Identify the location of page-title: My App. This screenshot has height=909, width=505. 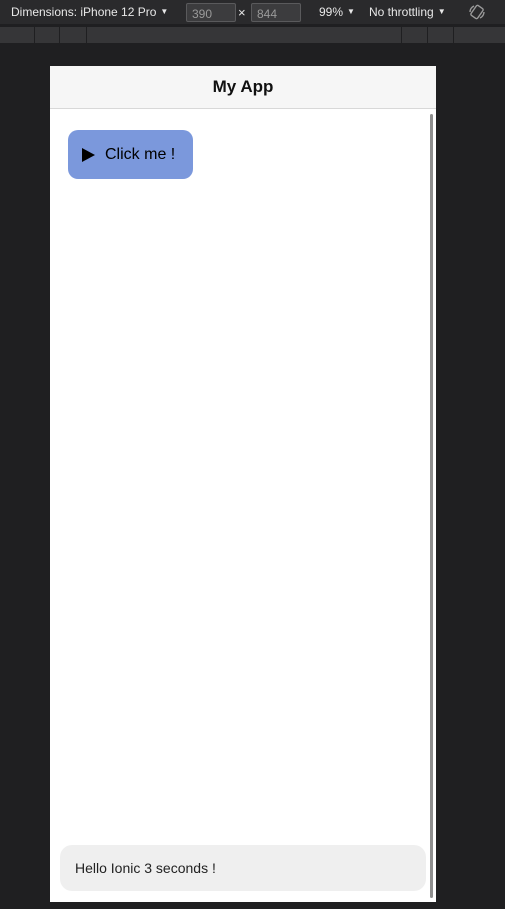
(243, 86).